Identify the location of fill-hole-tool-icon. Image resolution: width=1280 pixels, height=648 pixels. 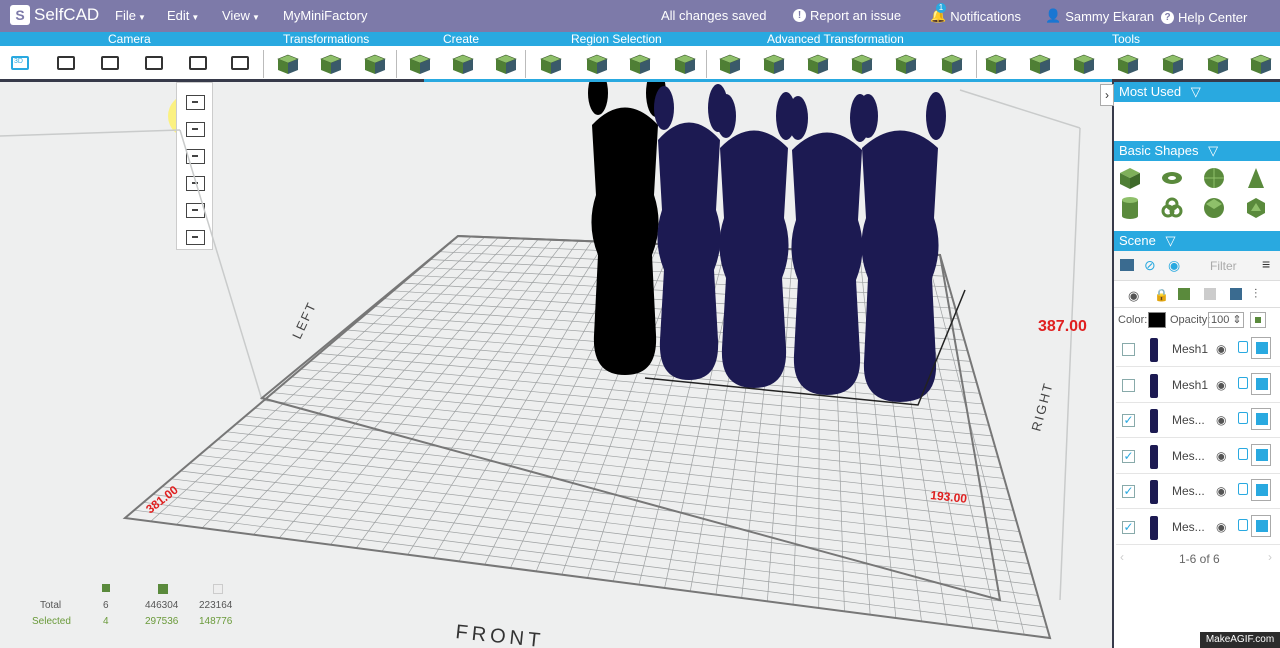
(1084, 64).